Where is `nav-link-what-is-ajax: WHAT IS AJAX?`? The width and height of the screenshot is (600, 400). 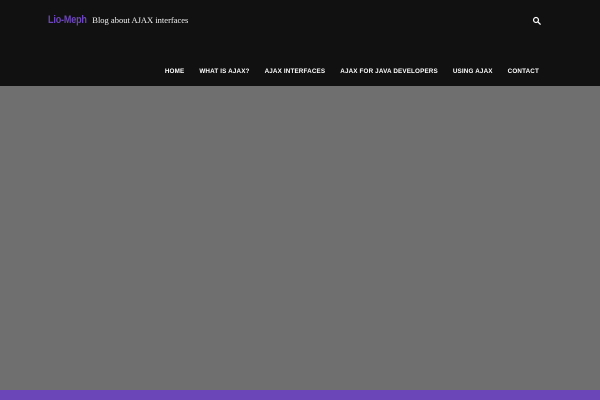
nav-link-what-is-ajax: WHAT IS AJAX? is located at coordinates (224, 71).